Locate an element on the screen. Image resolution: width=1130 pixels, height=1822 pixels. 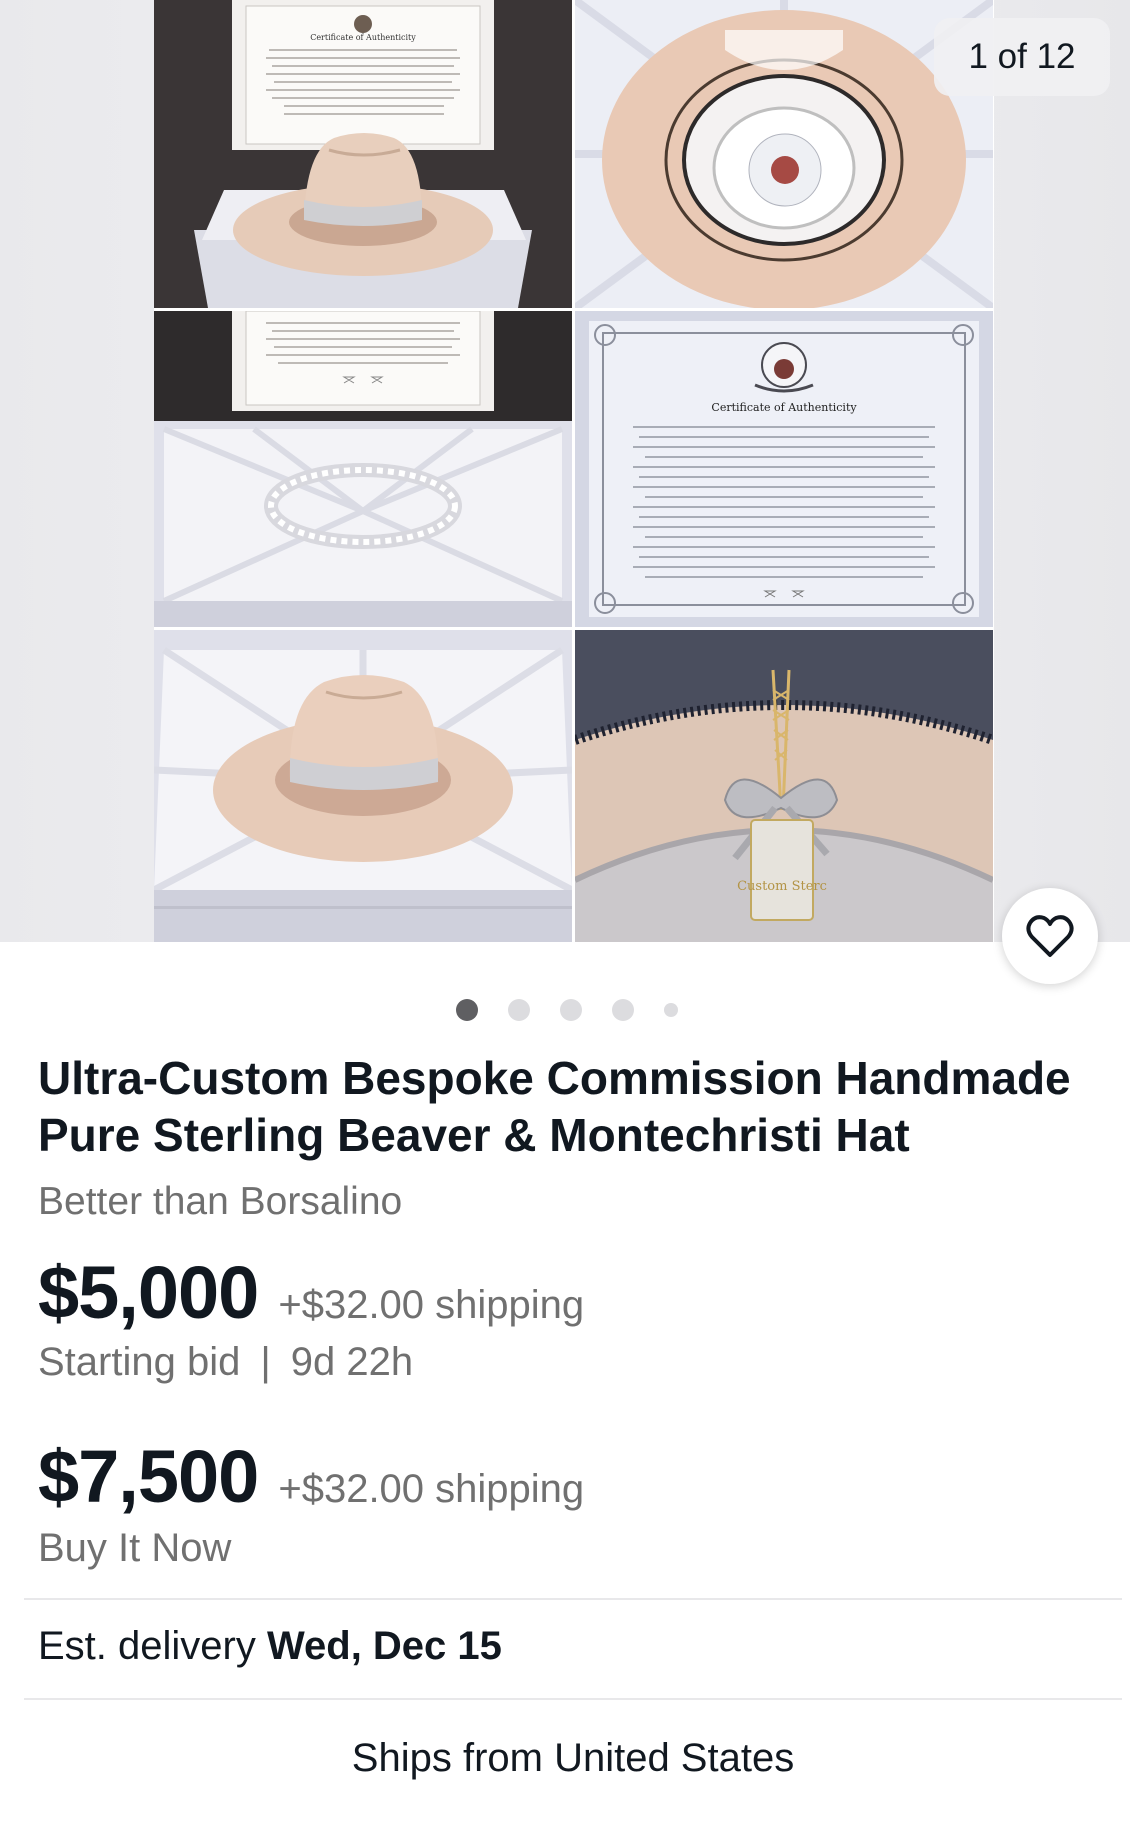
photo-hat-in-box: Certificate of Authenticity is located at coordinates (363, 154).